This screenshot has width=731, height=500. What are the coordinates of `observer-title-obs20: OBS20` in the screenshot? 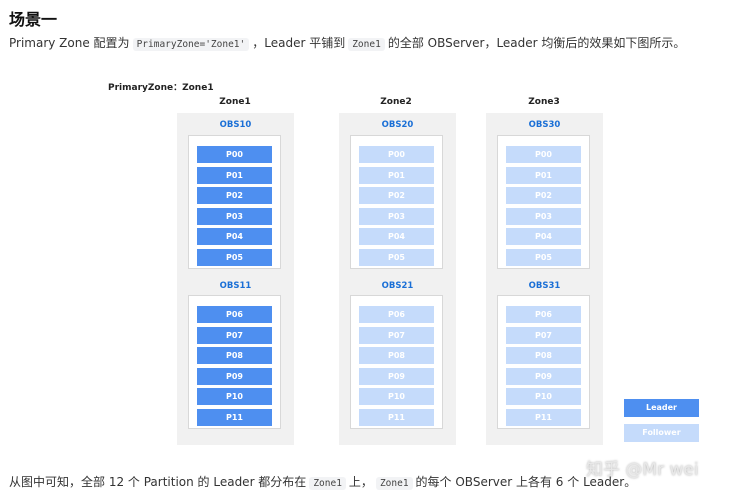 It's located at (397, 125).